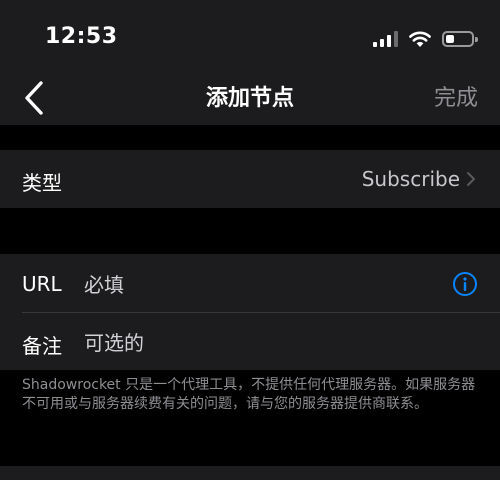 Image resolution: width=500 pixels, height=480 pixels. I want to click on page-title: 添加节点, so click(249, 98).